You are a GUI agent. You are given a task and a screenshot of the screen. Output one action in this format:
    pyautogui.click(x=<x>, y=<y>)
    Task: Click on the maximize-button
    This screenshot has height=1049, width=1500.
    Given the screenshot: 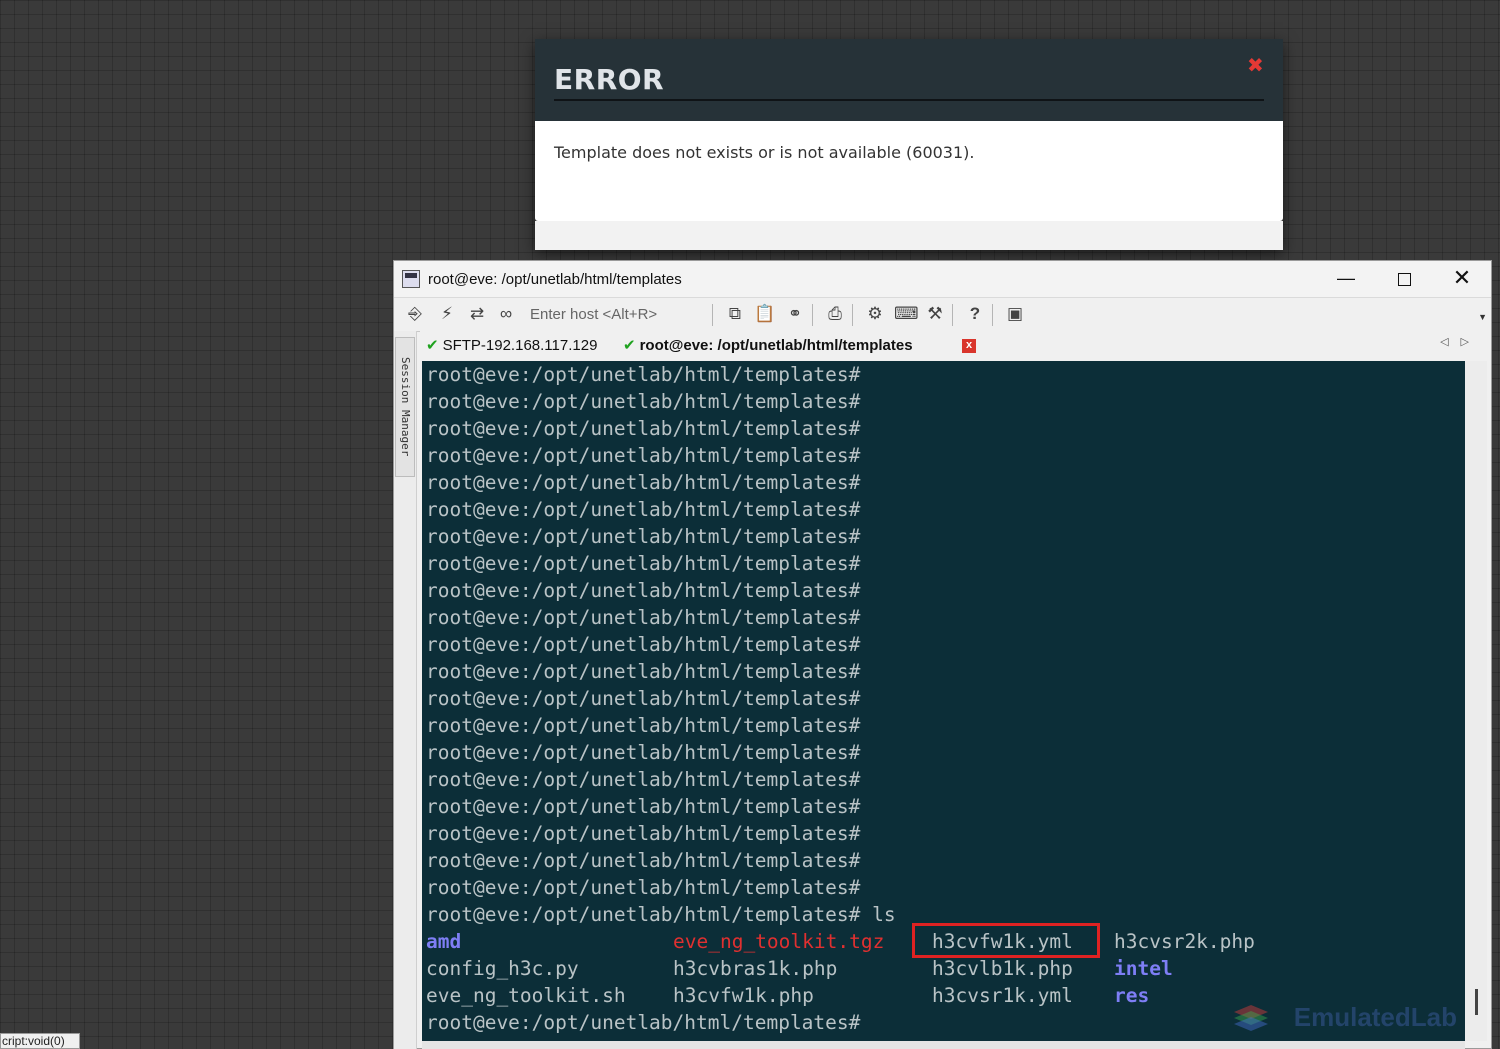 What is the action you would take?
    pyautogui.click(x=1404, y=279)
    